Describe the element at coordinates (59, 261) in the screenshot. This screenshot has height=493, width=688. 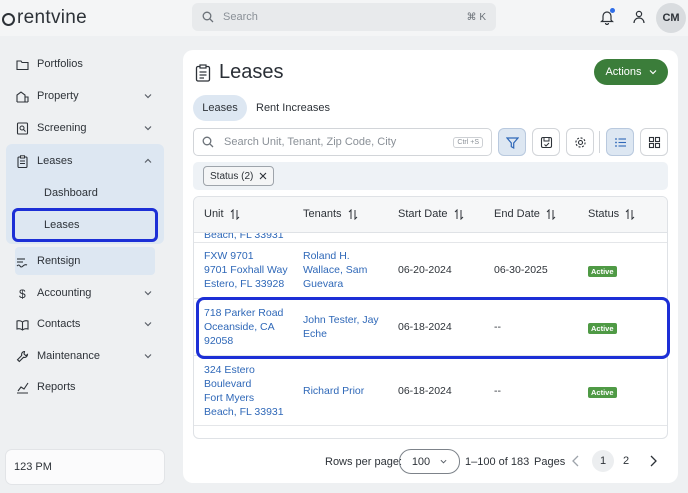
I see `sidebar-item-label: Rentsign` at that location.